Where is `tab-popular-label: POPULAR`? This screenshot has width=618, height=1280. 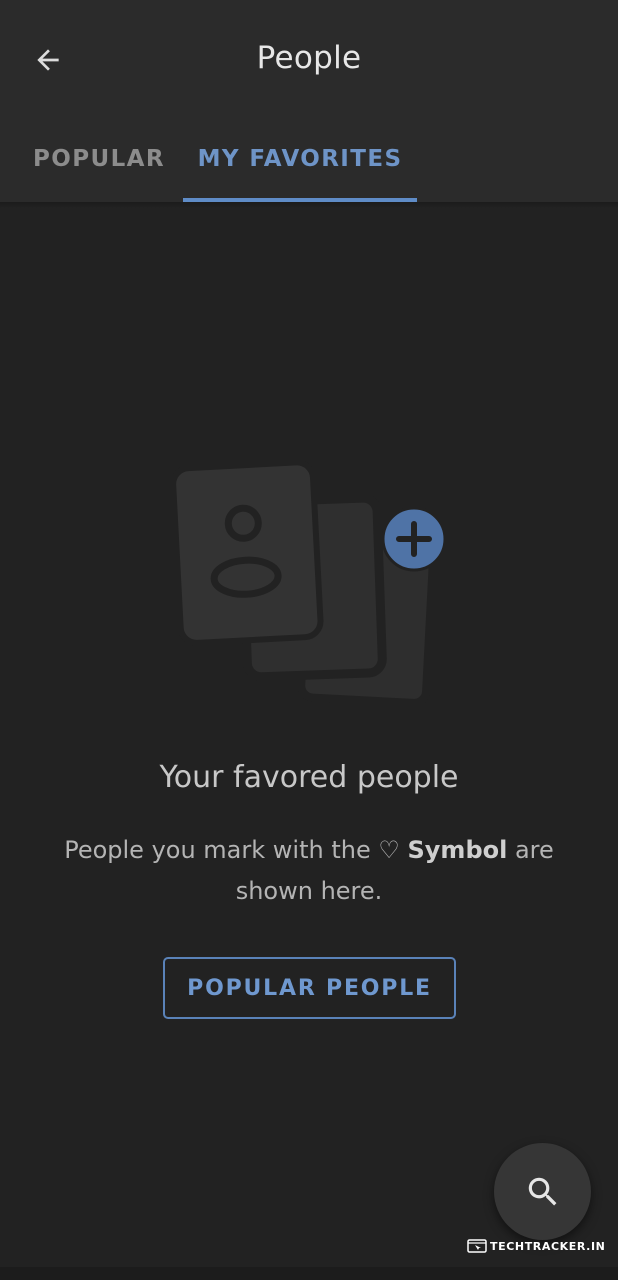
tab-popular-label: POPULAR is located at coordinates (99, 159).